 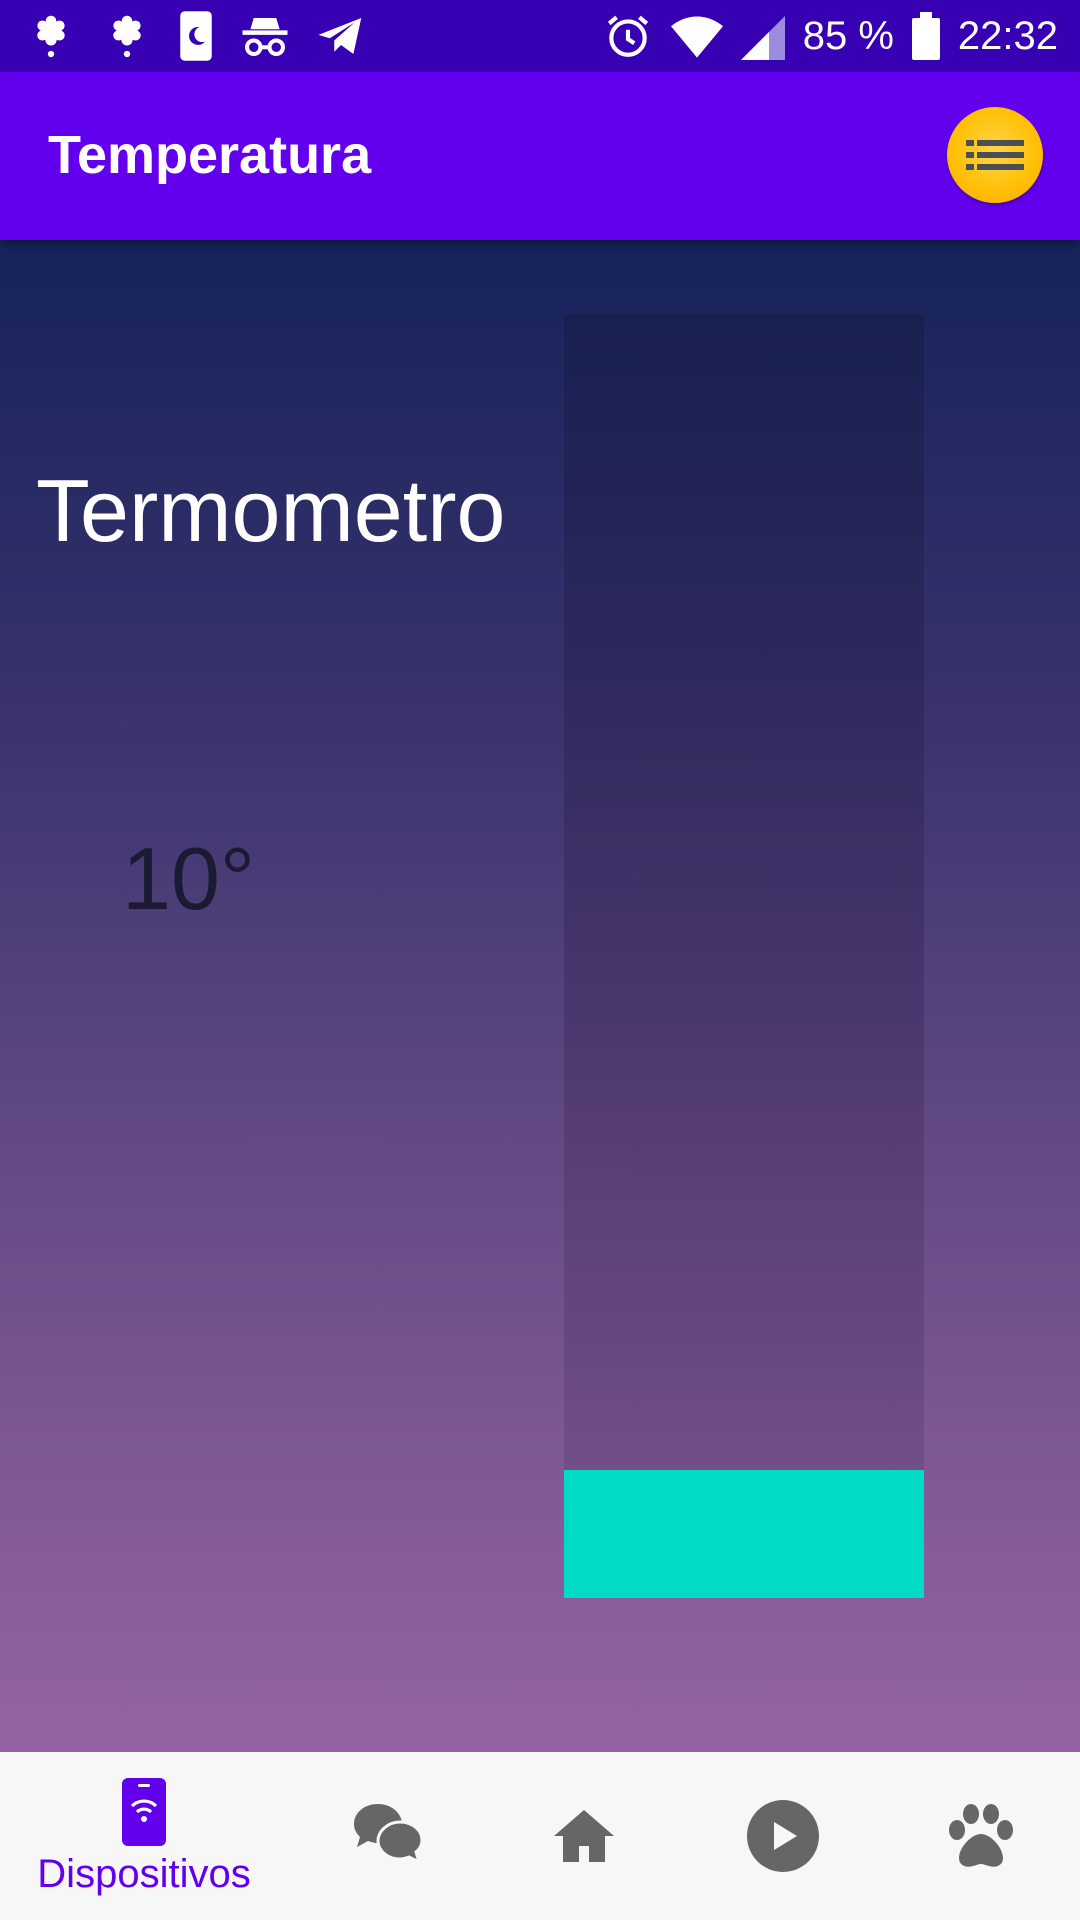 What do you see at coordinates (696, 37) in the screenshot?
I see `wifi-icon` at bounding box center [696, 37].